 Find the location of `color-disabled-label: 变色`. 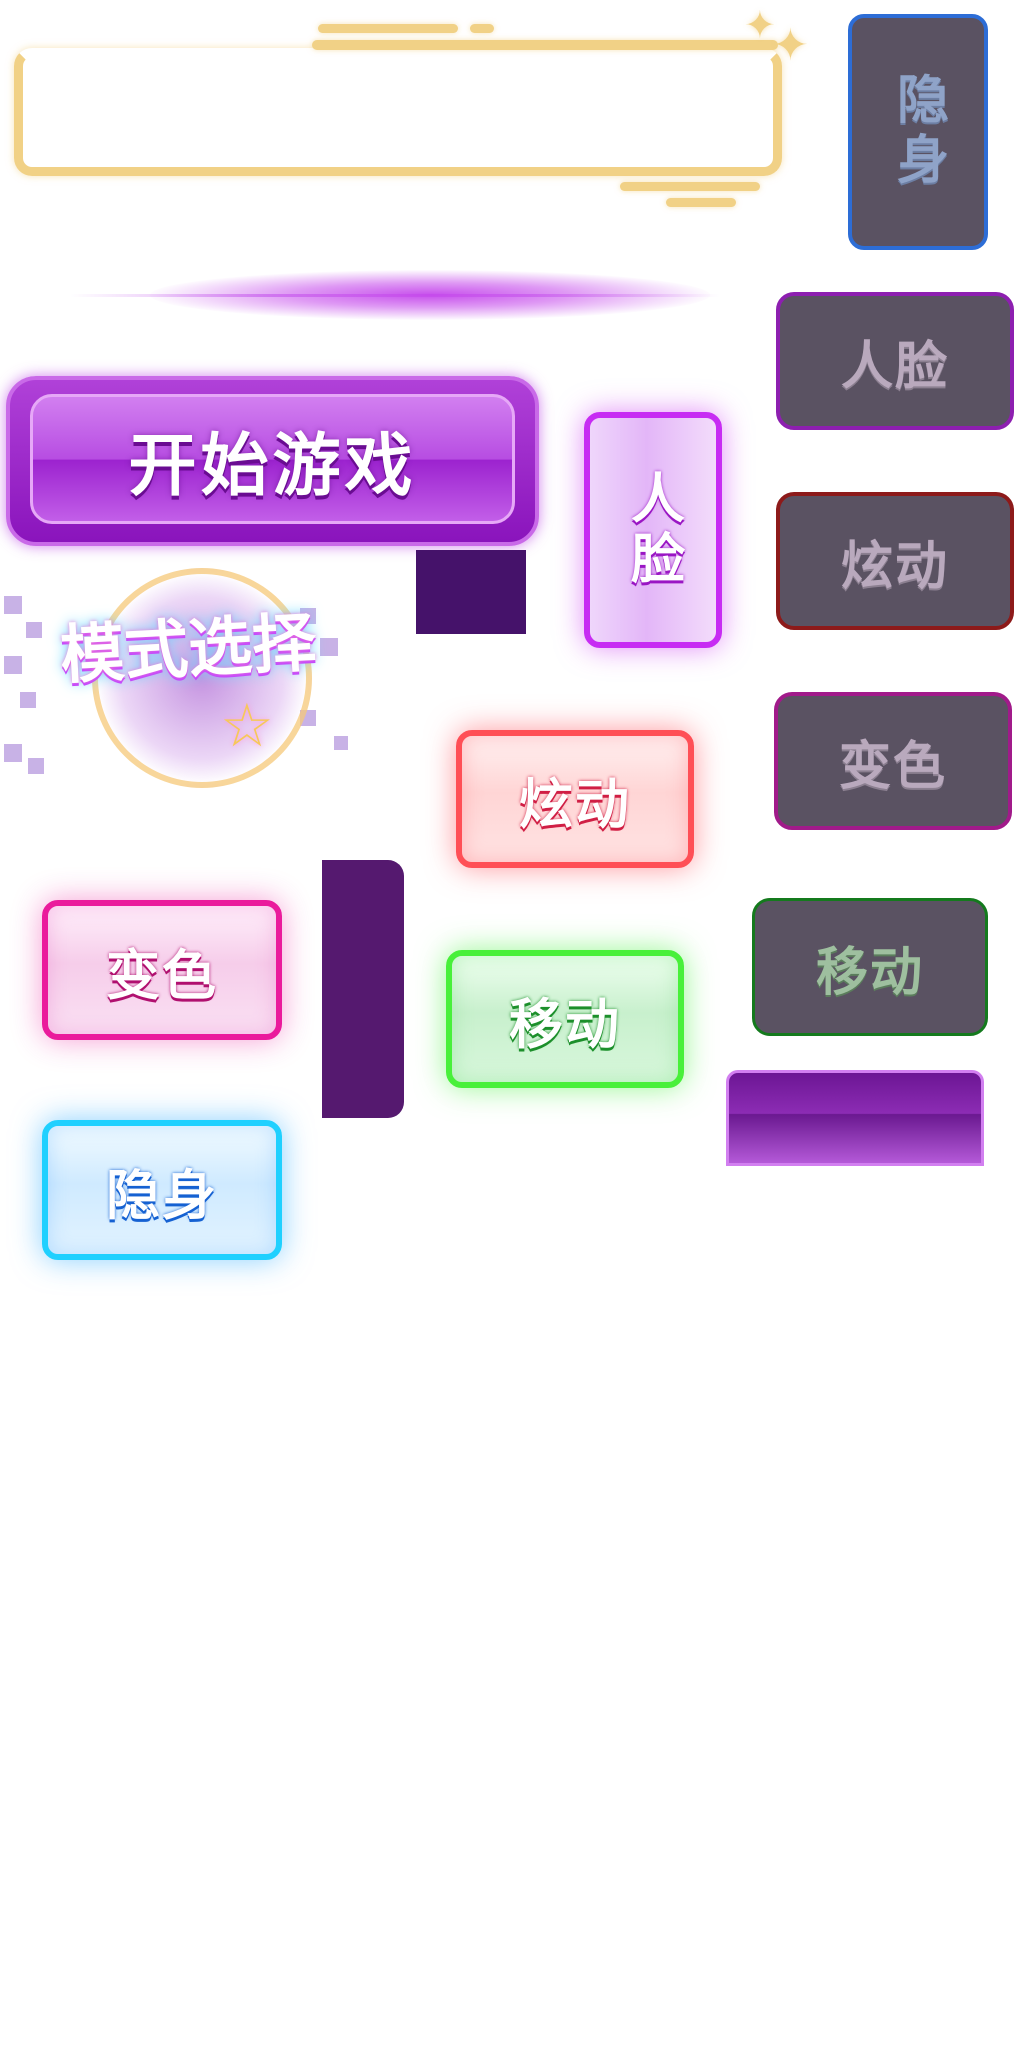

color-disabled-label: 变色 is located at coordinates (892, 766).